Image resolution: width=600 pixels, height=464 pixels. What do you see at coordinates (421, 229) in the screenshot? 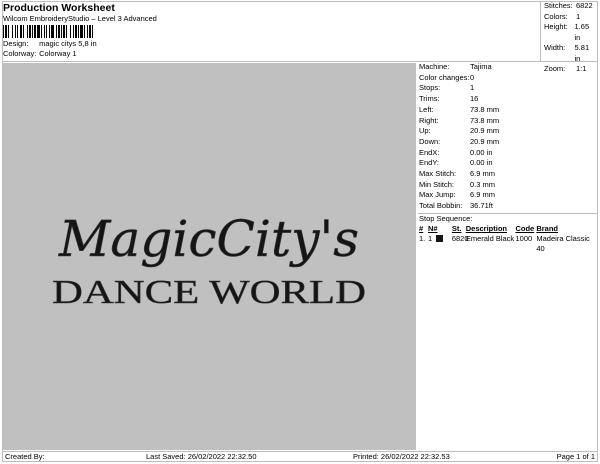
I see `col-header-num: #` at bounding box center [421, 229].